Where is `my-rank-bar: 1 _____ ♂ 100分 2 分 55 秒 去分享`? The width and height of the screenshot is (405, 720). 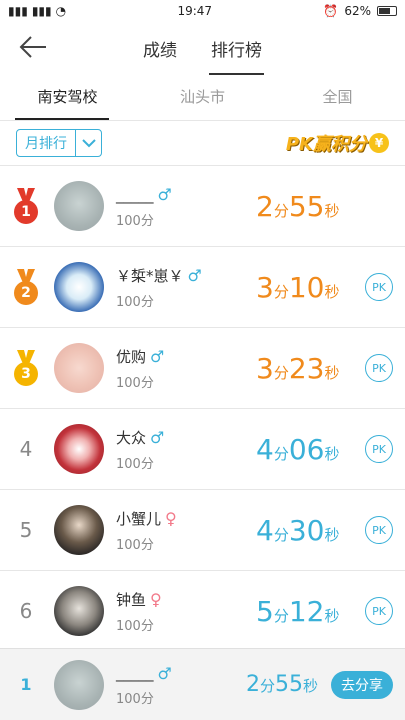 my-rank-bar: 1 _____ ♂ 100分 2 分 55 秒 去分享 is located at coordinates (202, 684).